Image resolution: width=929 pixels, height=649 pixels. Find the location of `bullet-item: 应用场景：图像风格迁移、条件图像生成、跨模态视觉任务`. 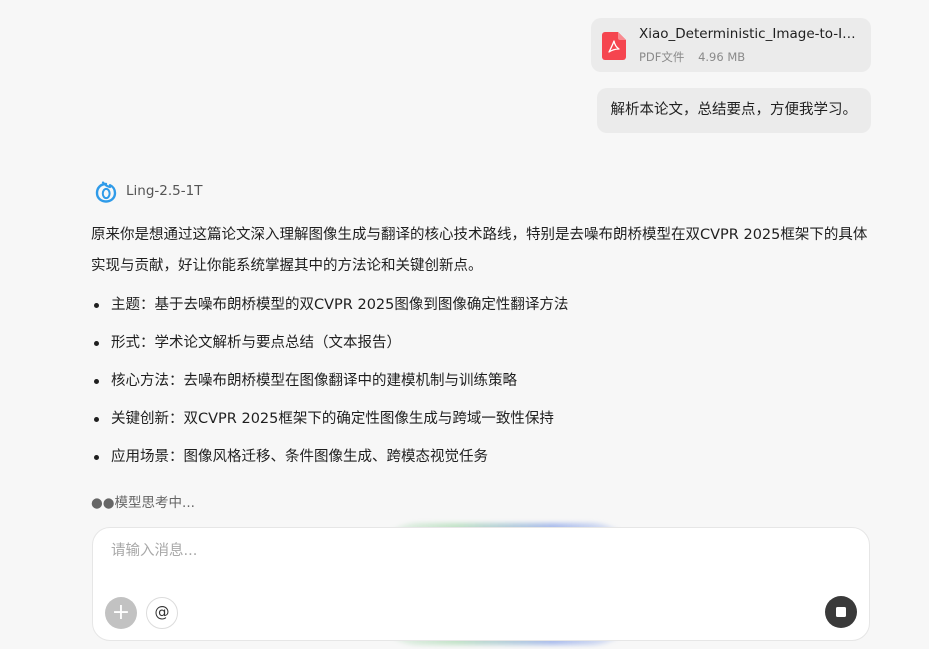

bullet-item: 应用场景：图像风格迁移、条件图像生成、跨模态视觉任务 is located at coordinates (482, 463).